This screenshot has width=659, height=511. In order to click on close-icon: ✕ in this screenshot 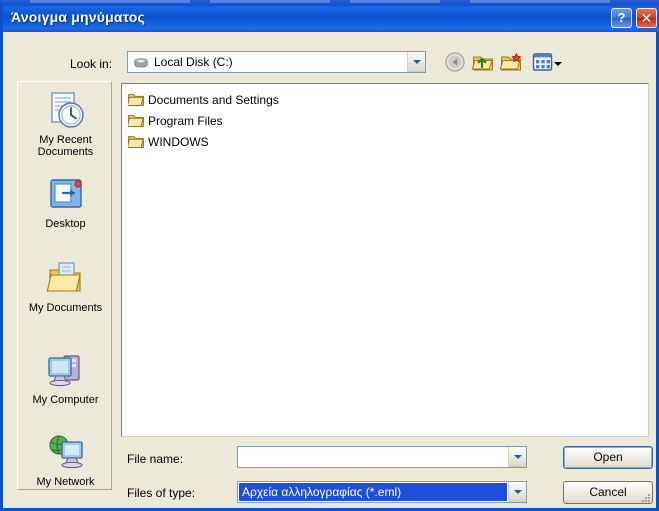, I will do `click(646, 18)`.